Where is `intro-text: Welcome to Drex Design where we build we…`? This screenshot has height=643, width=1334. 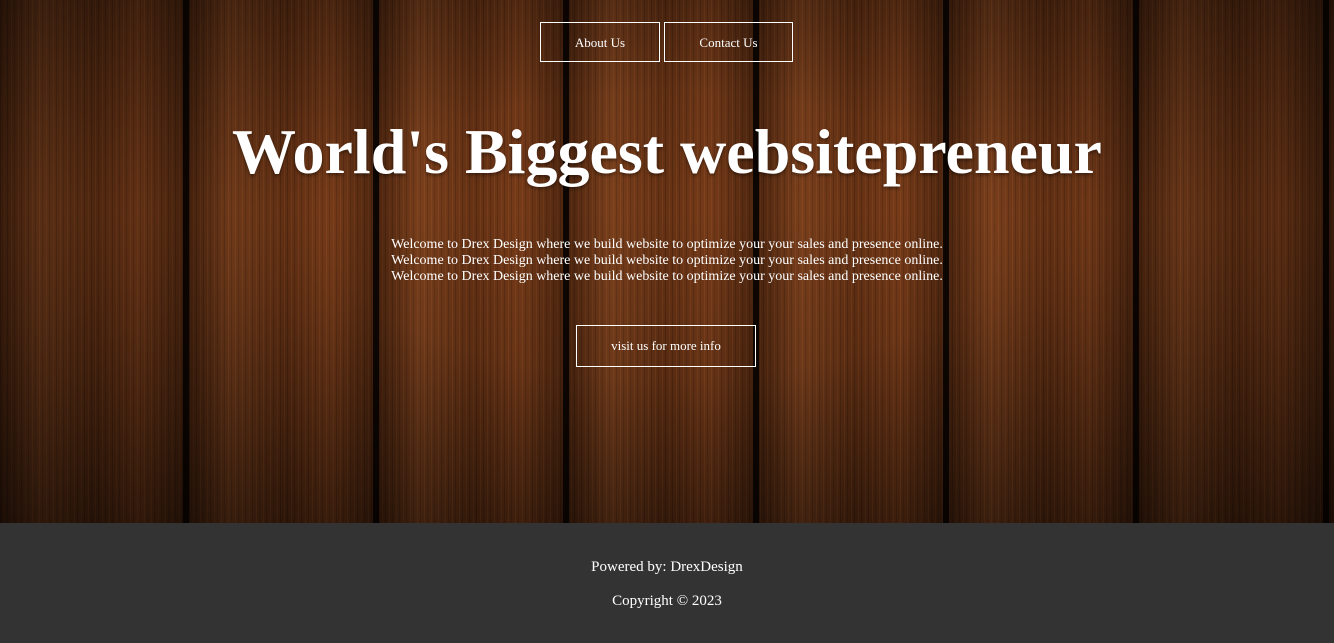
intro-text: Welcome to Drex Design where we build we… is located at coordinates (667, 261).